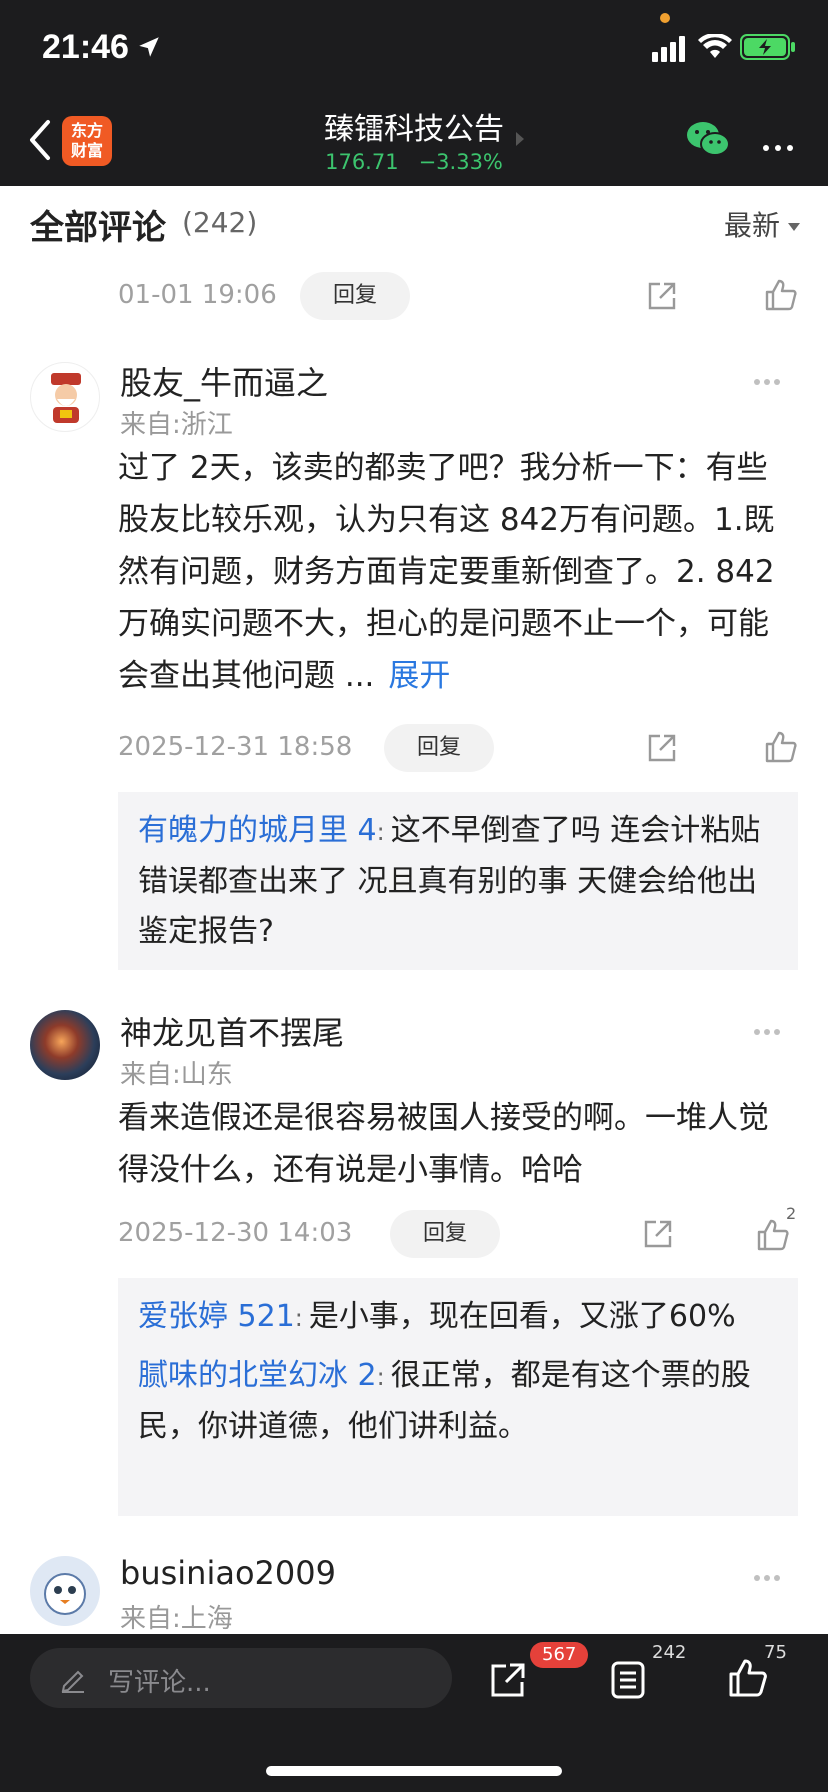 This screenshot has height=1792, width=828. What do you see at coordinates (220, 222) in the screenshot?
I see `comments-count: (242)` at bounding box center [220, 222].